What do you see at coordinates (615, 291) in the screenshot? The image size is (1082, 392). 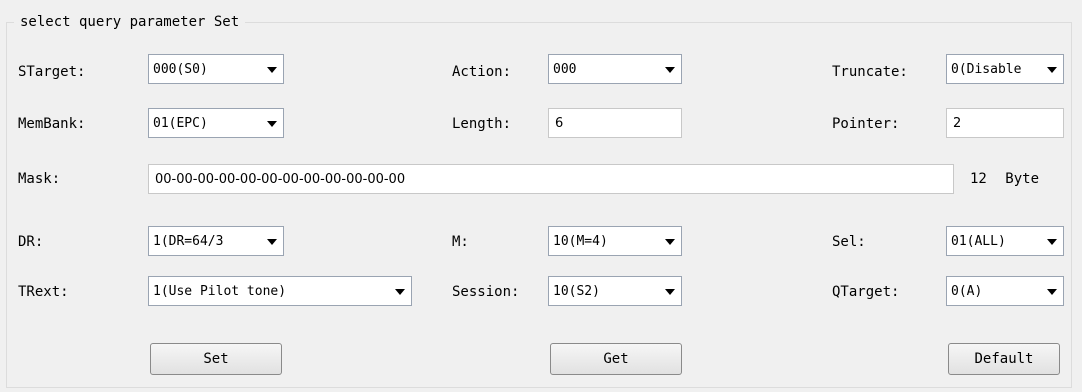 I see `session-select: 10(S2)` at bounding box center [615, 291].